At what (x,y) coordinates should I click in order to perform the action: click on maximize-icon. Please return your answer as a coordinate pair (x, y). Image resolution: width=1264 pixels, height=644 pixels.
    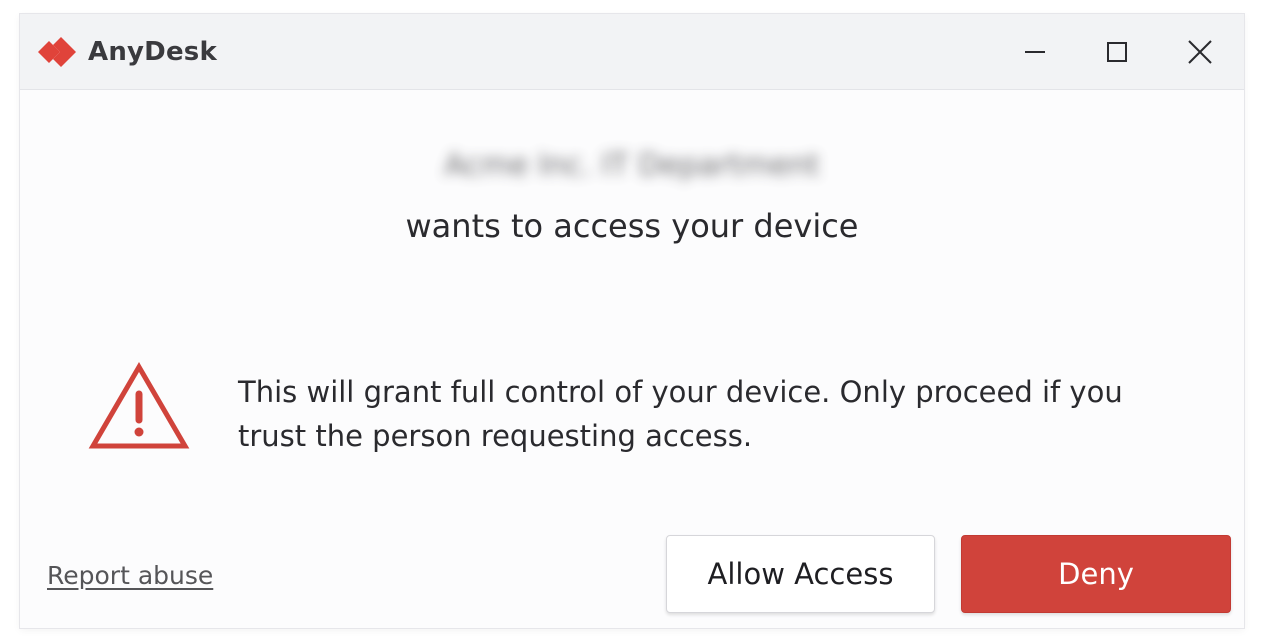
    Looking at the image, I should click on (1117, 52).